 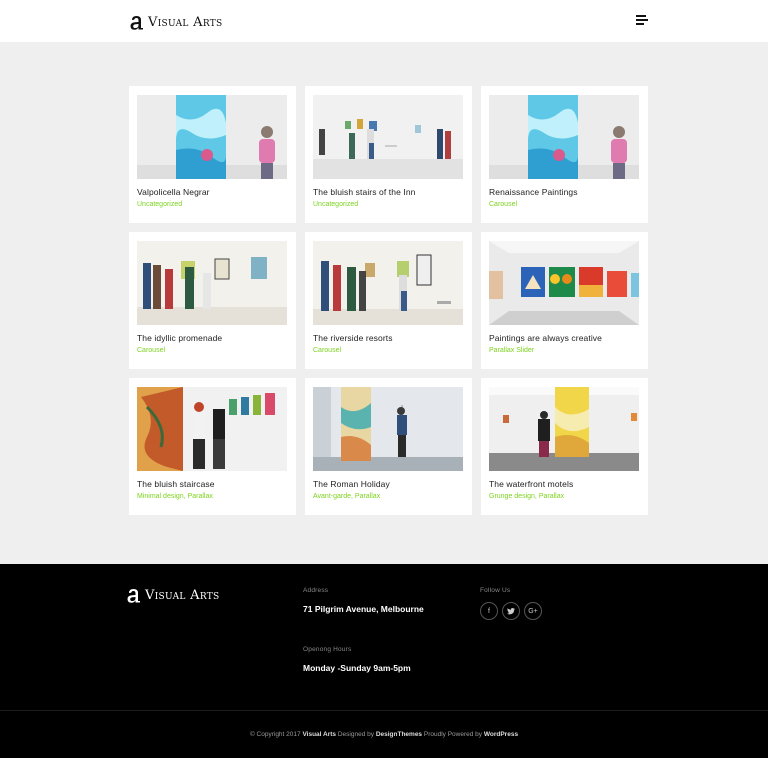 What do you see at coordinates (501, 734) in the screenshot?
I see `wordpress-link: WordPress` at bounding box center [501, 734].